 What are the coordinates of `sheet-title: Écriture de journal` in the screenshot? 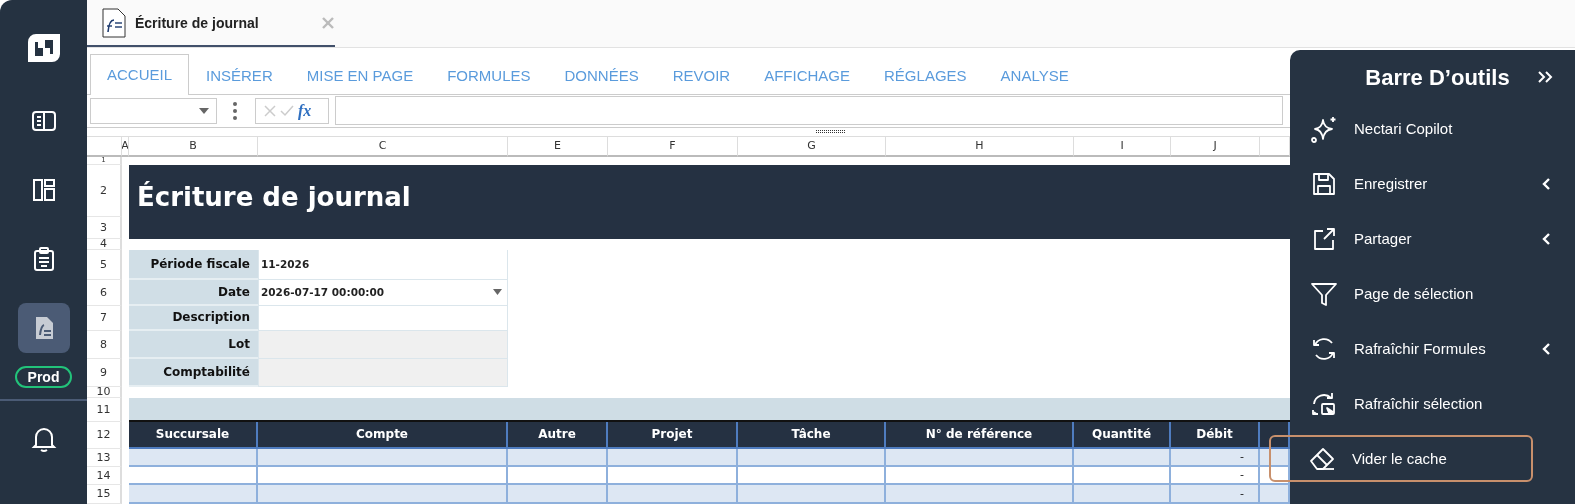 It's located at (274, 197).